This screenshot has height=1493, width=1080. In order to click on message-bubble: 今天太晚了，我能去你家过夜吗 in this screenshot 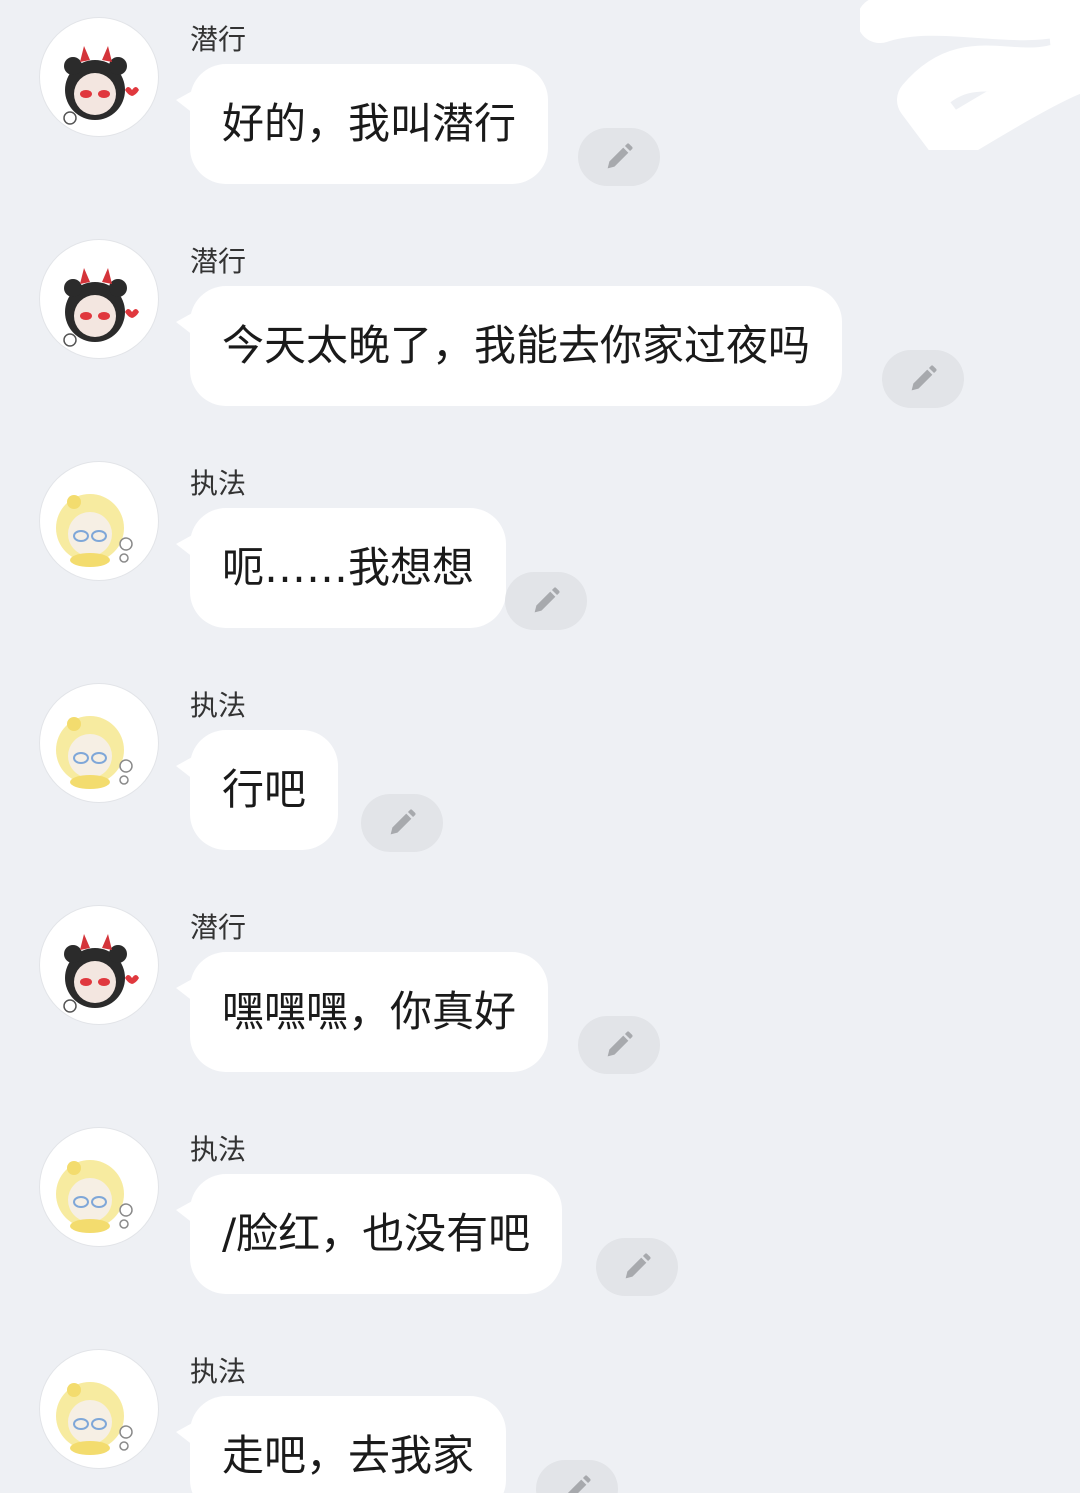, I will do `click(509, 346)`.